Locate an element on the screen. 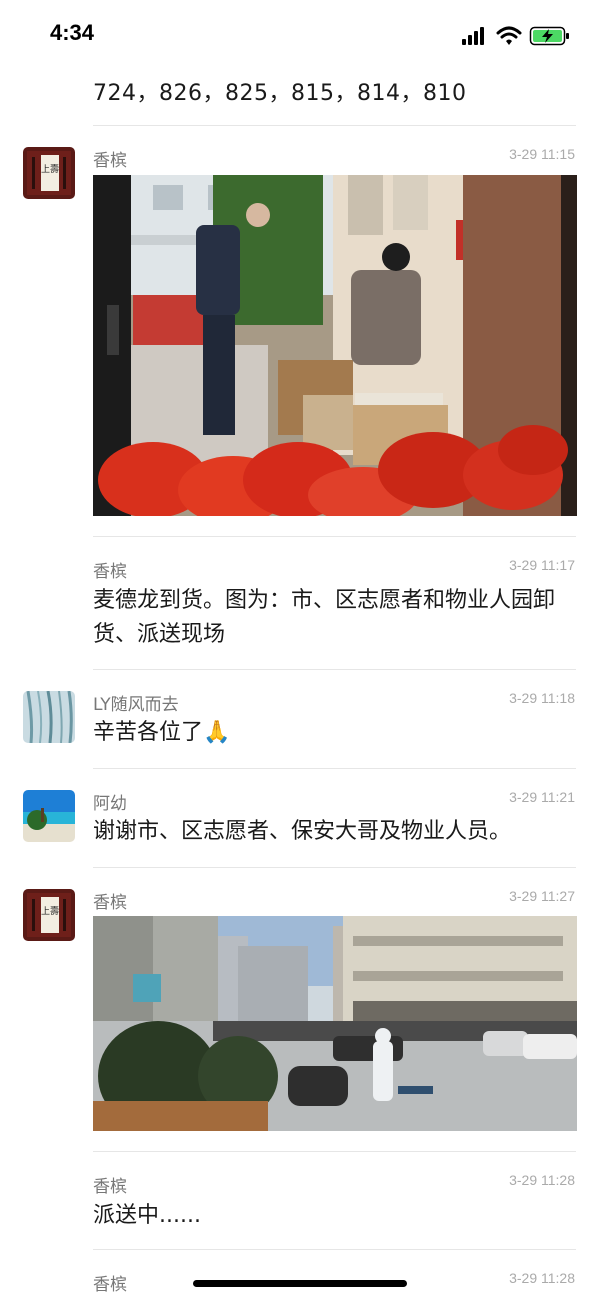  photo-delivery-scene is located at coordinates (335, 1023).